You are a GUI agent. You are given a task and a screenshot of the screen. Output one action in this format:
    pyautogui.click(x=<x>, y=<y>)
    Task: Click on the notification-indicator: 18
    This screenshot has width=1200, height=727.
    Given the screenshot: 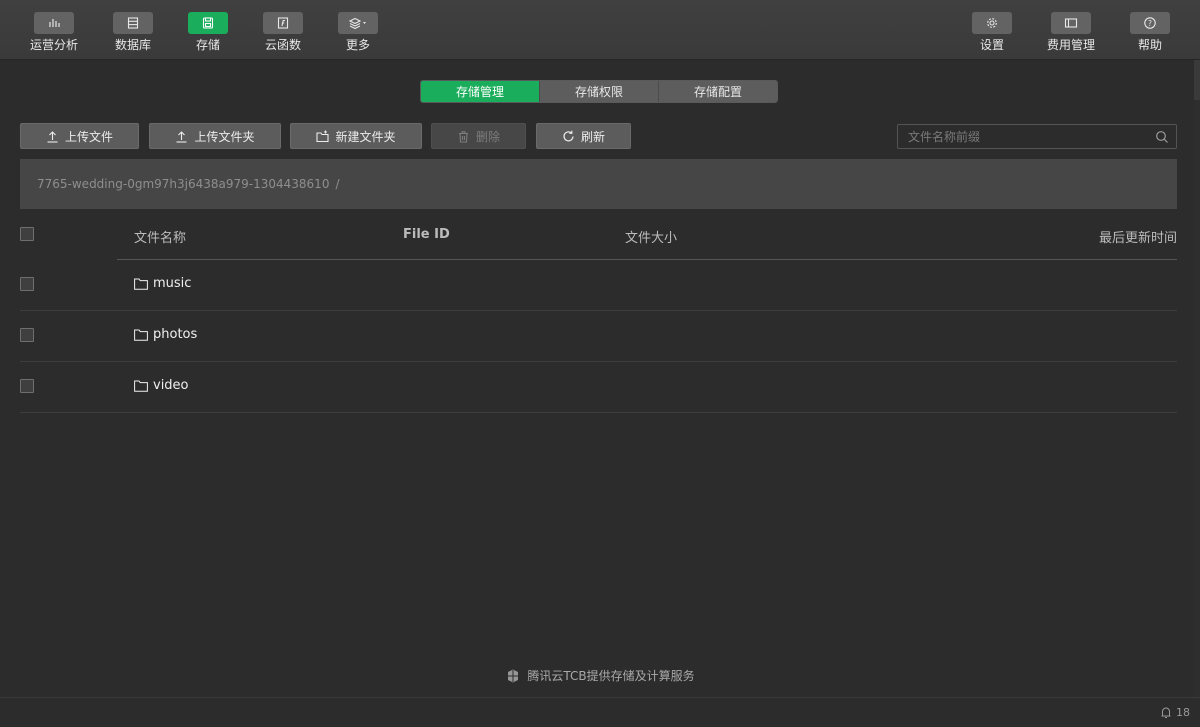 What is the action you would take?
    pyautogui.click(x=1175, y=712)
    